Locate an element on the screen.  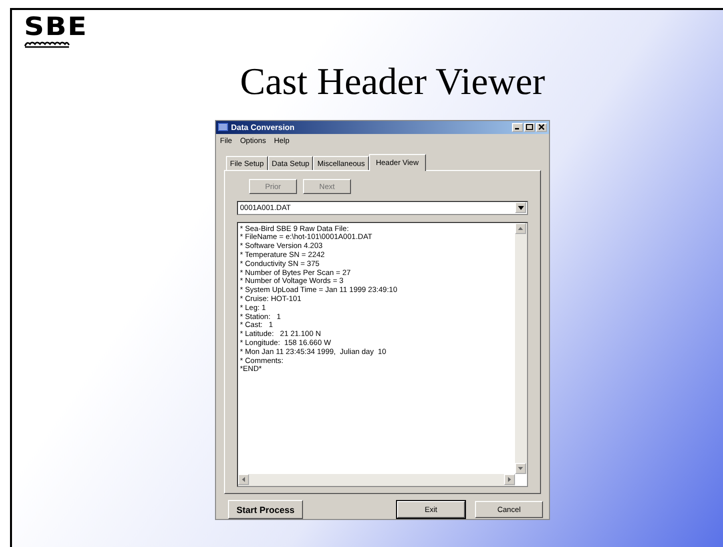
scroll-up-icon is located at coordinates (520, 228).